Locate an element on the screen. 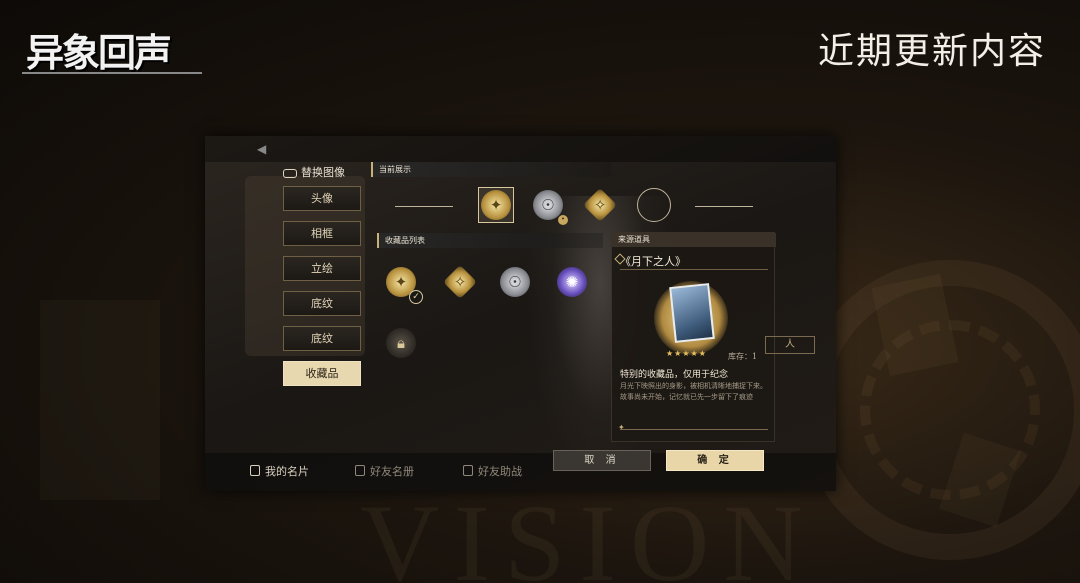 This screenshot has height=583, width=1080. detail-header: 来源道具 is located at coordinates (694, 240).